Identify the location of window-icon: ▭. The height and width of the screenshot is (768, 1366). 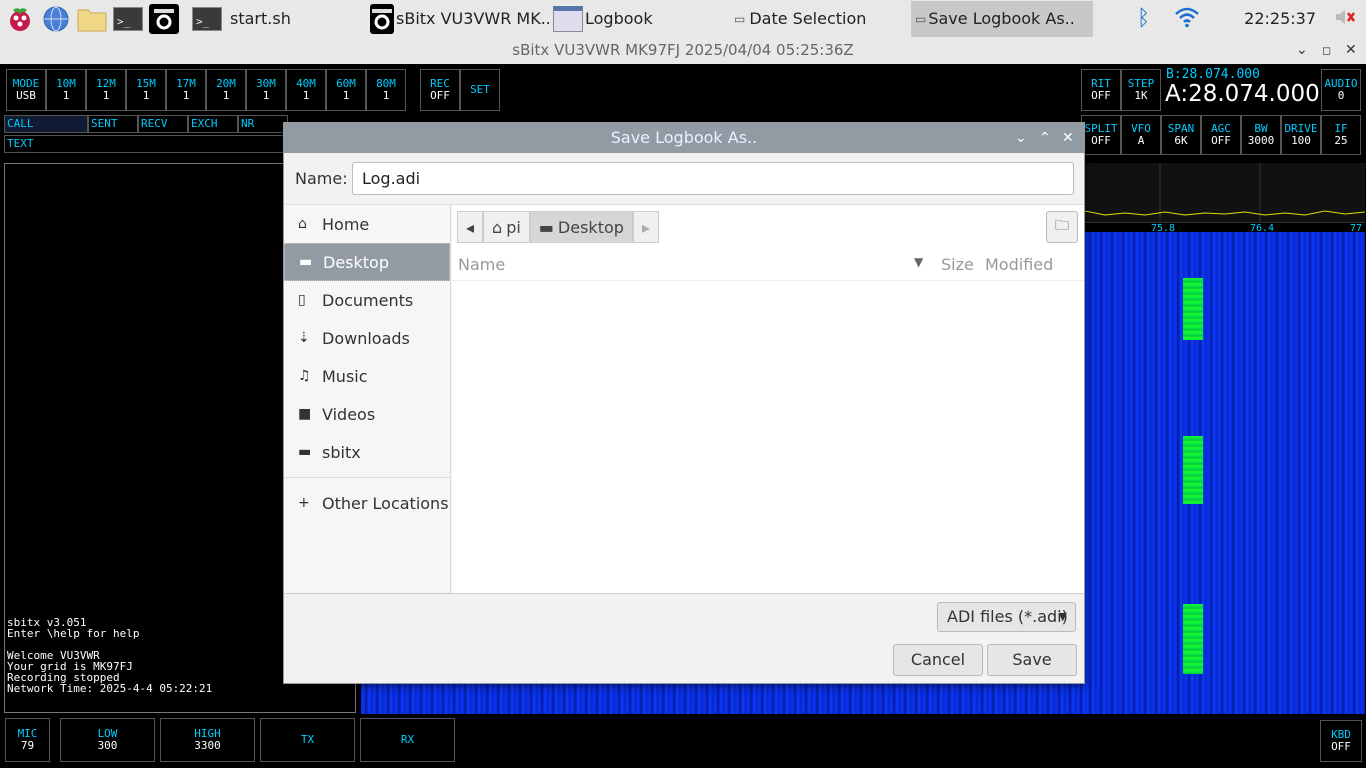
(921, 18).